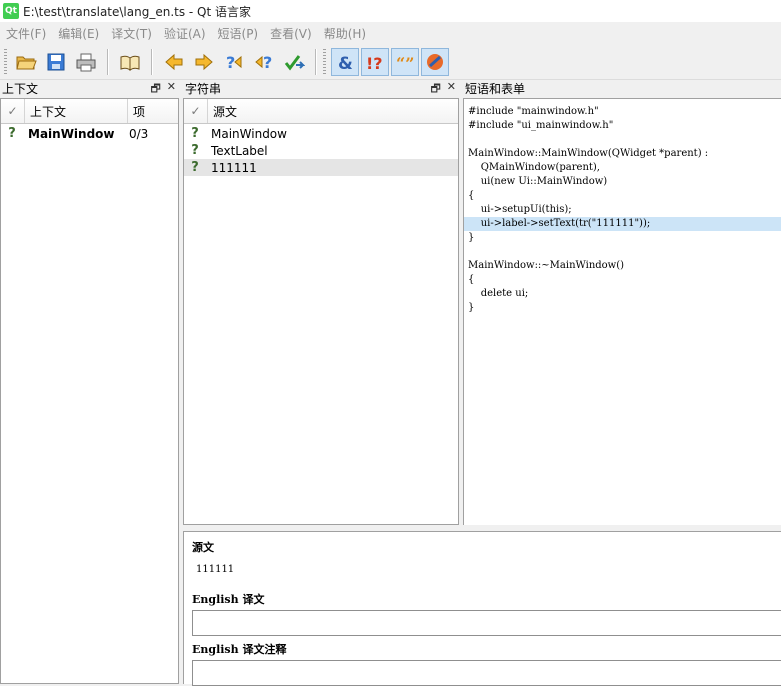 This screenshot has height=686, width=781. What do you see at coordinates (20, 88) in the screenshot?
I see `context-dock-label: 上下文` at bounding box center [20, 88].